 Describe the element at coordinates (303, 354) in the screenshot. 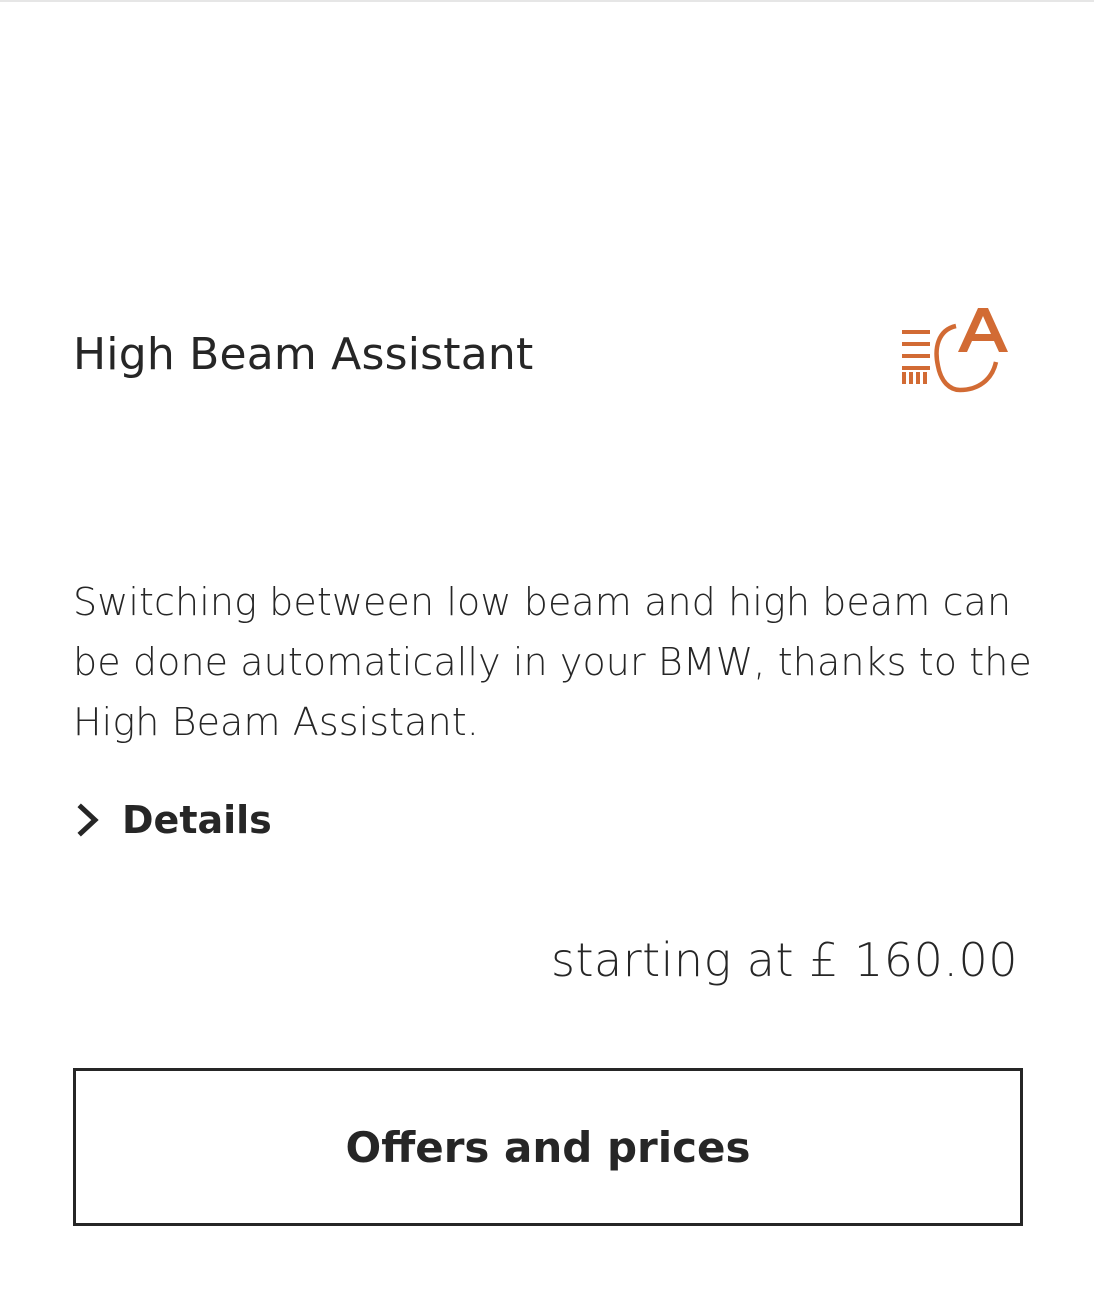

I see `feature-title: High Beam Assistant` at that location.